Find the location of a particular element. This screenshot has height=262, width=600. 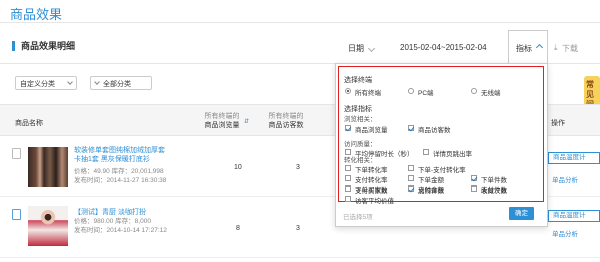

product-price: 价格：980.00 库存：8,000 is located at coordinates (112, 221).